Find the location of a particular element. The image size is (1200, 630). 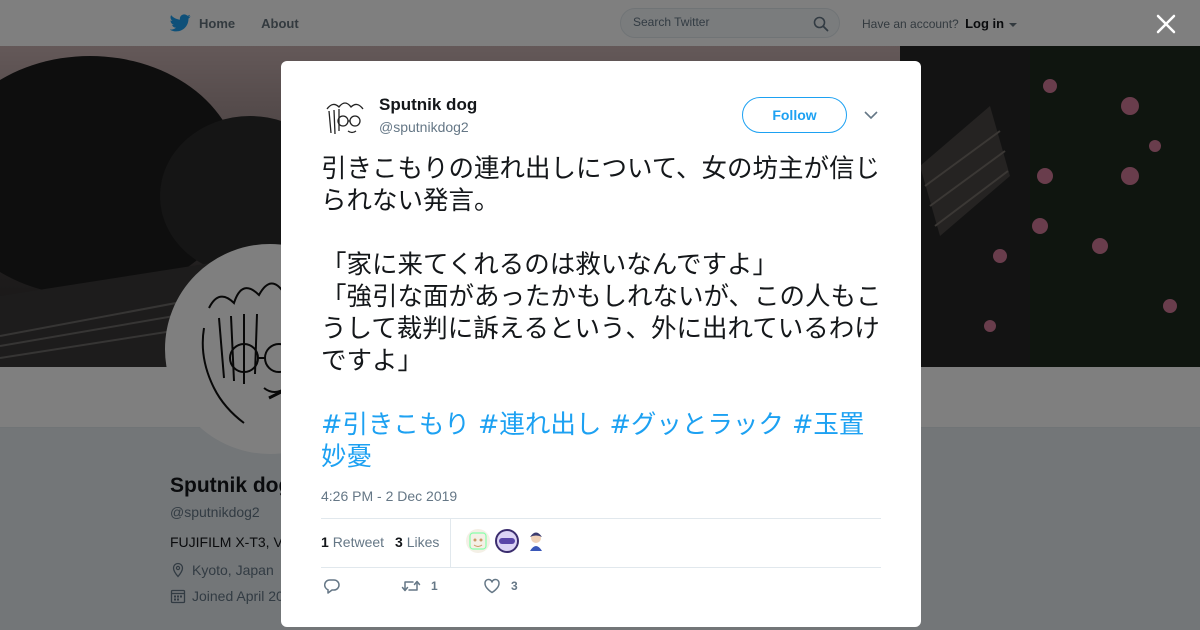

likes-stat: 3 Likes is located at coordinates (417, 542).